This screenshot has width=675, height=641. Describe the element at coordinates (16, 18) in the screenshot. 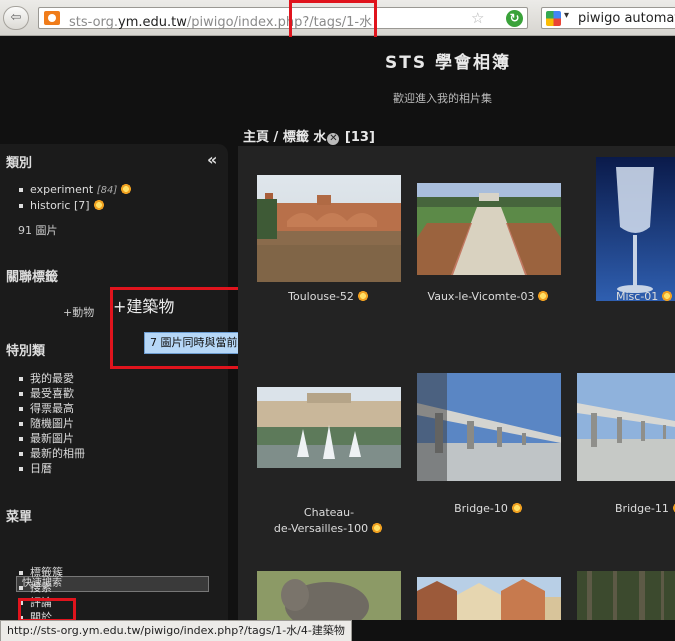

I see `back-button: ⇦` at that location.